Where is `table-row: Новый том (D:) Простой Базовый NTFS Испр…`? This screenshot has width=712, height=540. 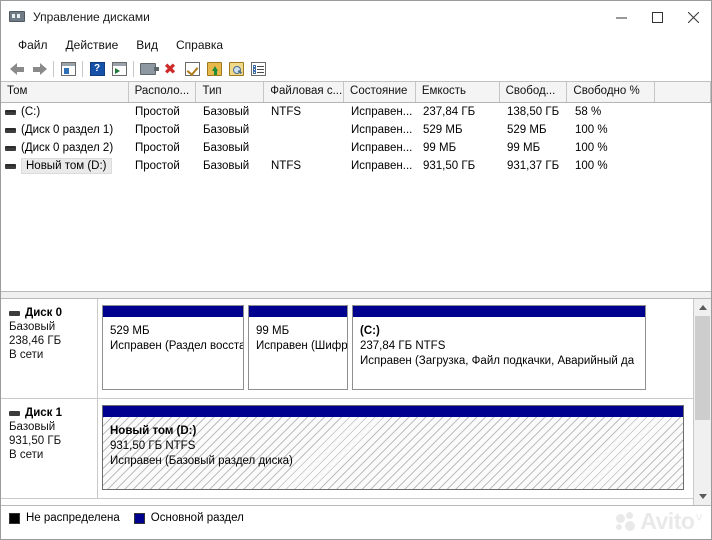 table-row: Новый том (D:) Простой Базовый NTFS Испр… is located at coordinates (356, 166).